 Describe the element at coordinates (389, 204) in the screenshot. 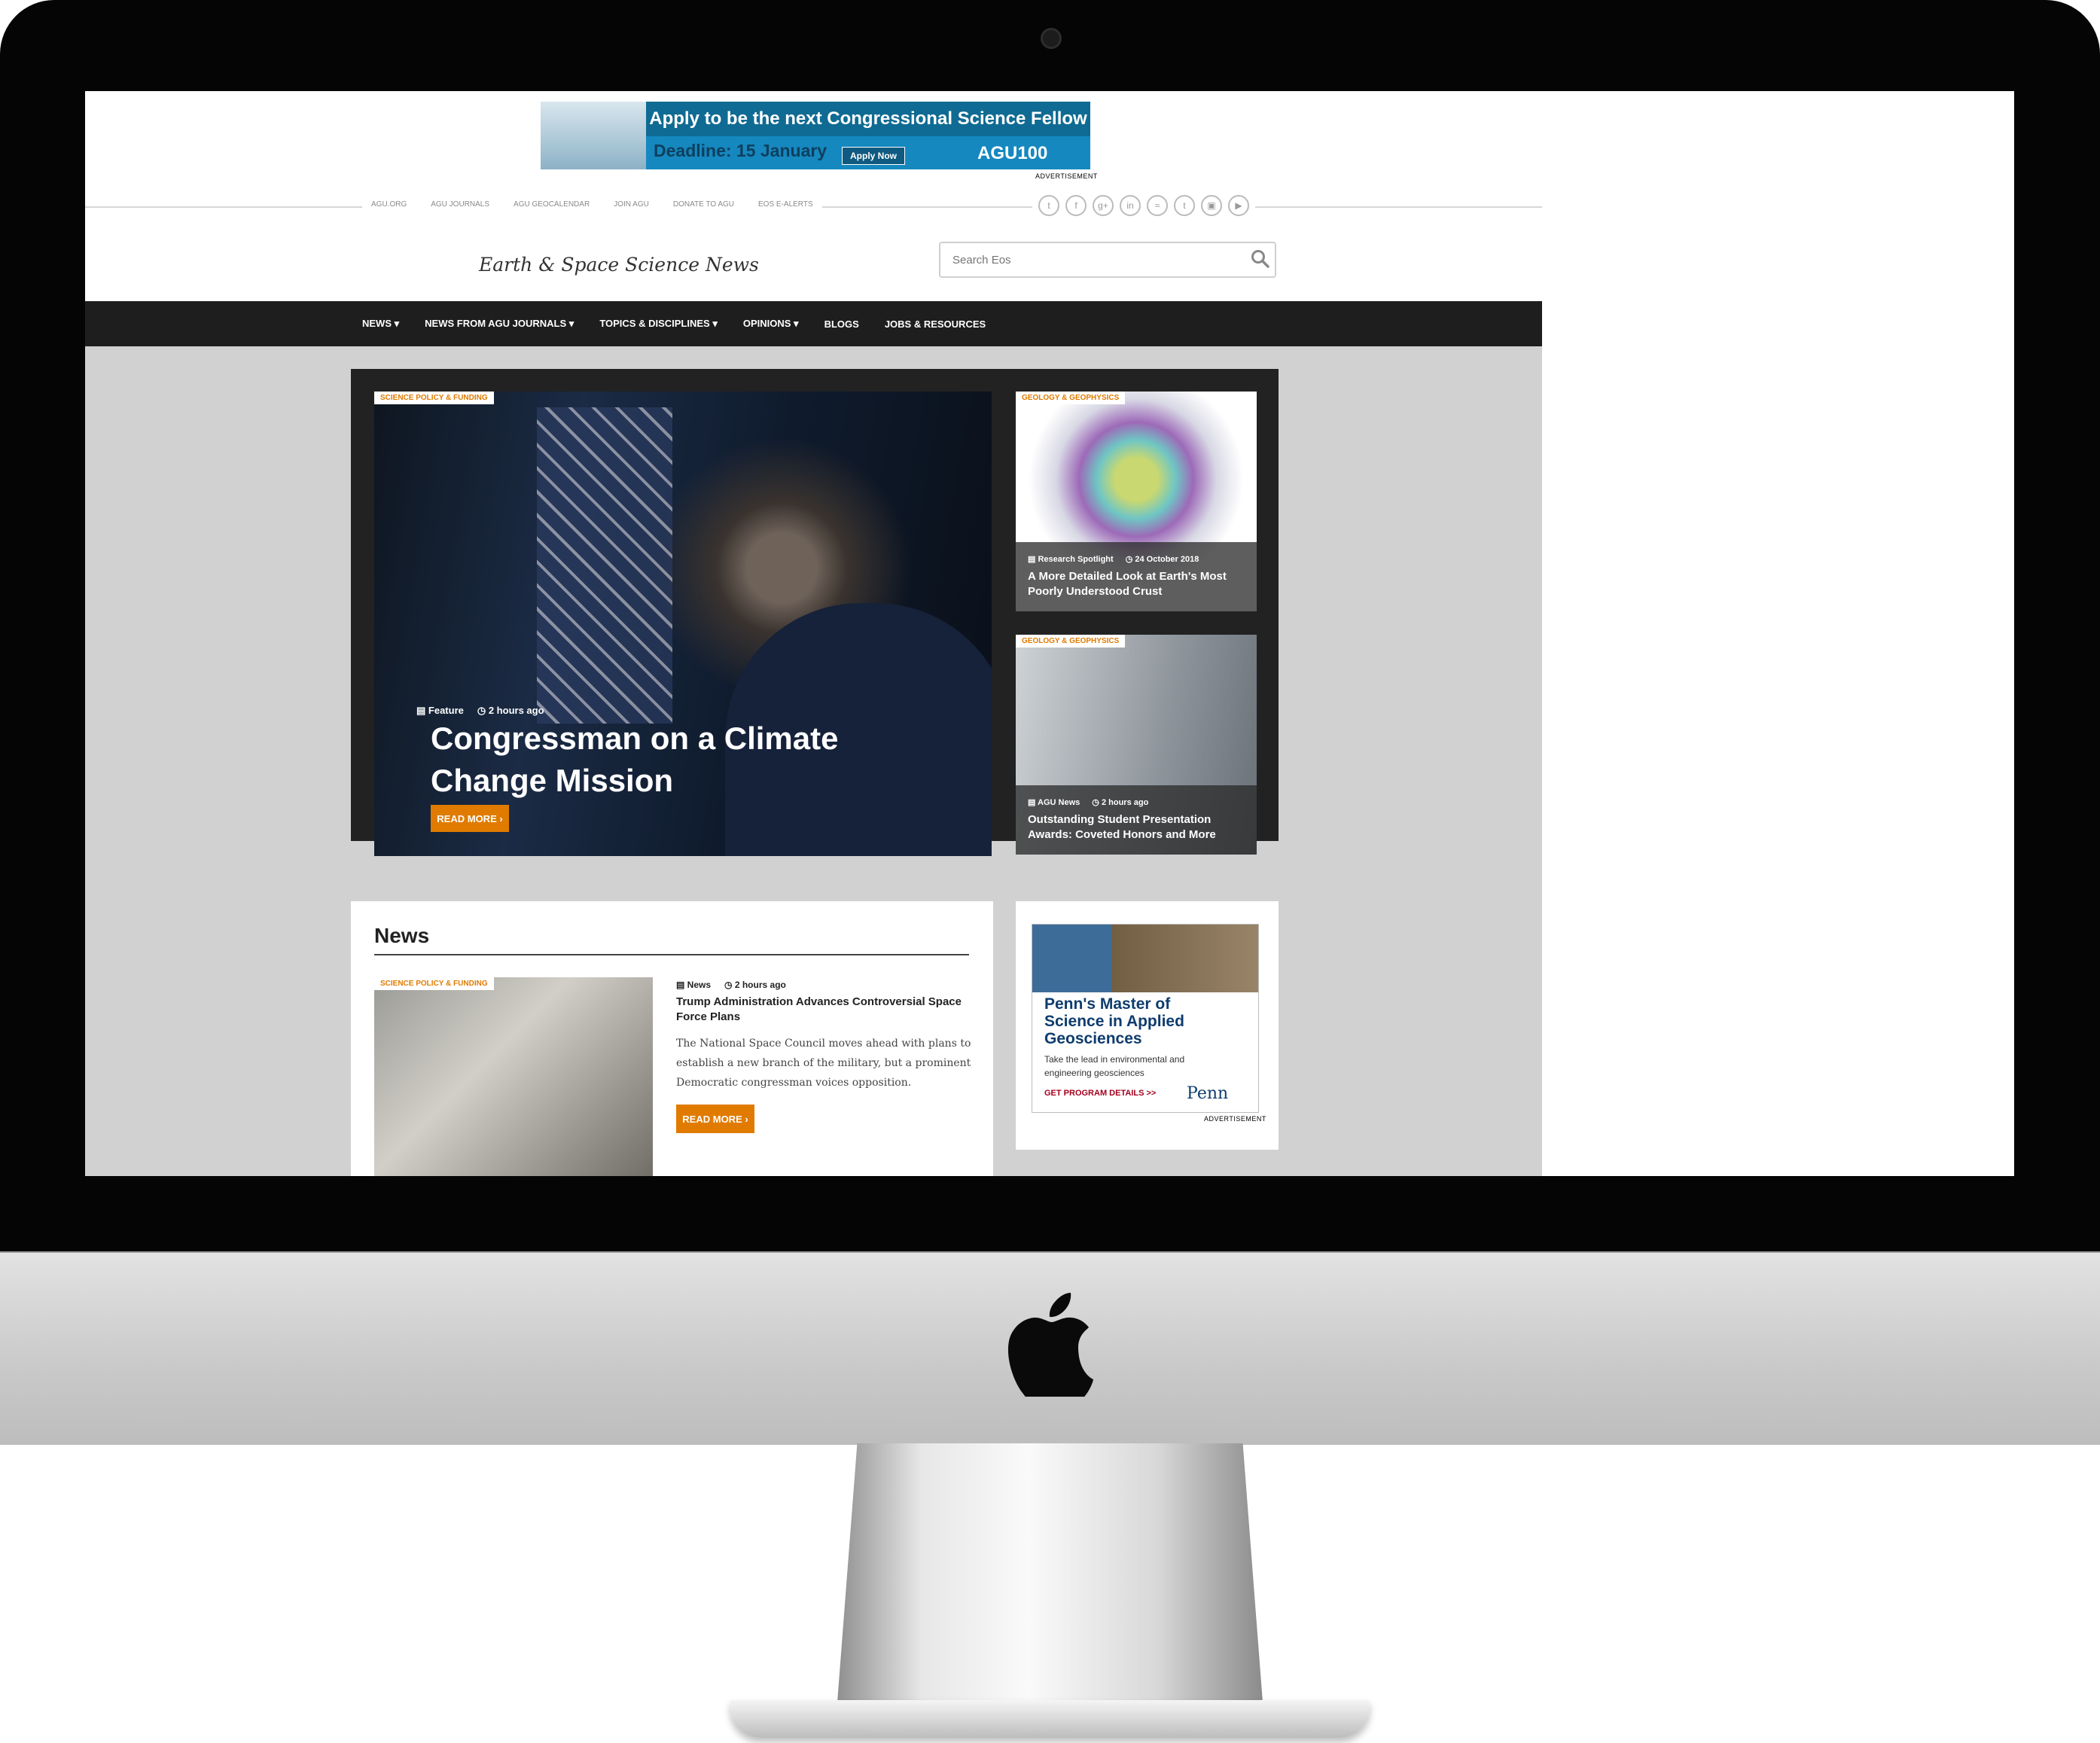

I see `top-link-agu: AGU.ORG` at that location.